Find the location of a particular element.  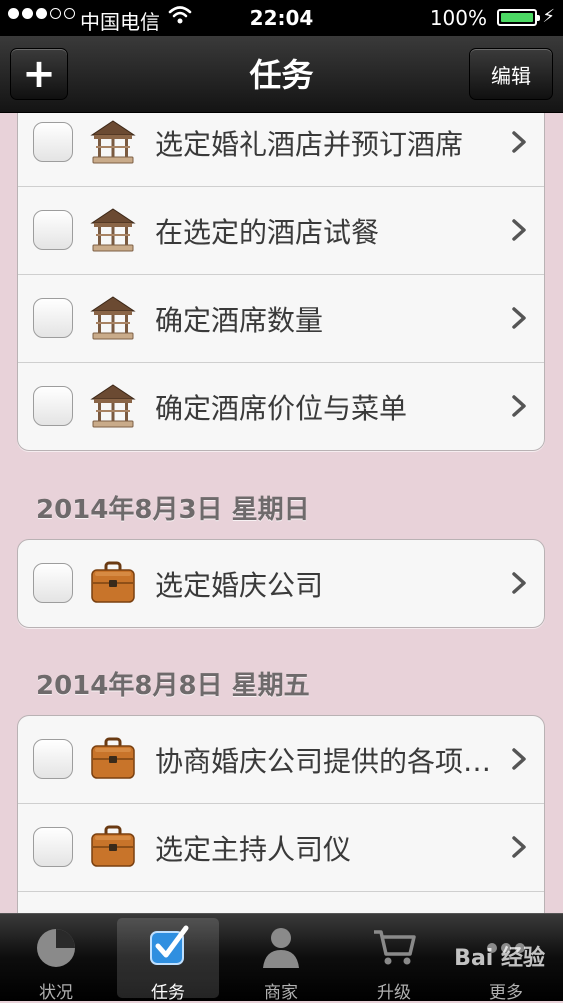

tab-merchants: 商家 is located at coordinates (281, 960).